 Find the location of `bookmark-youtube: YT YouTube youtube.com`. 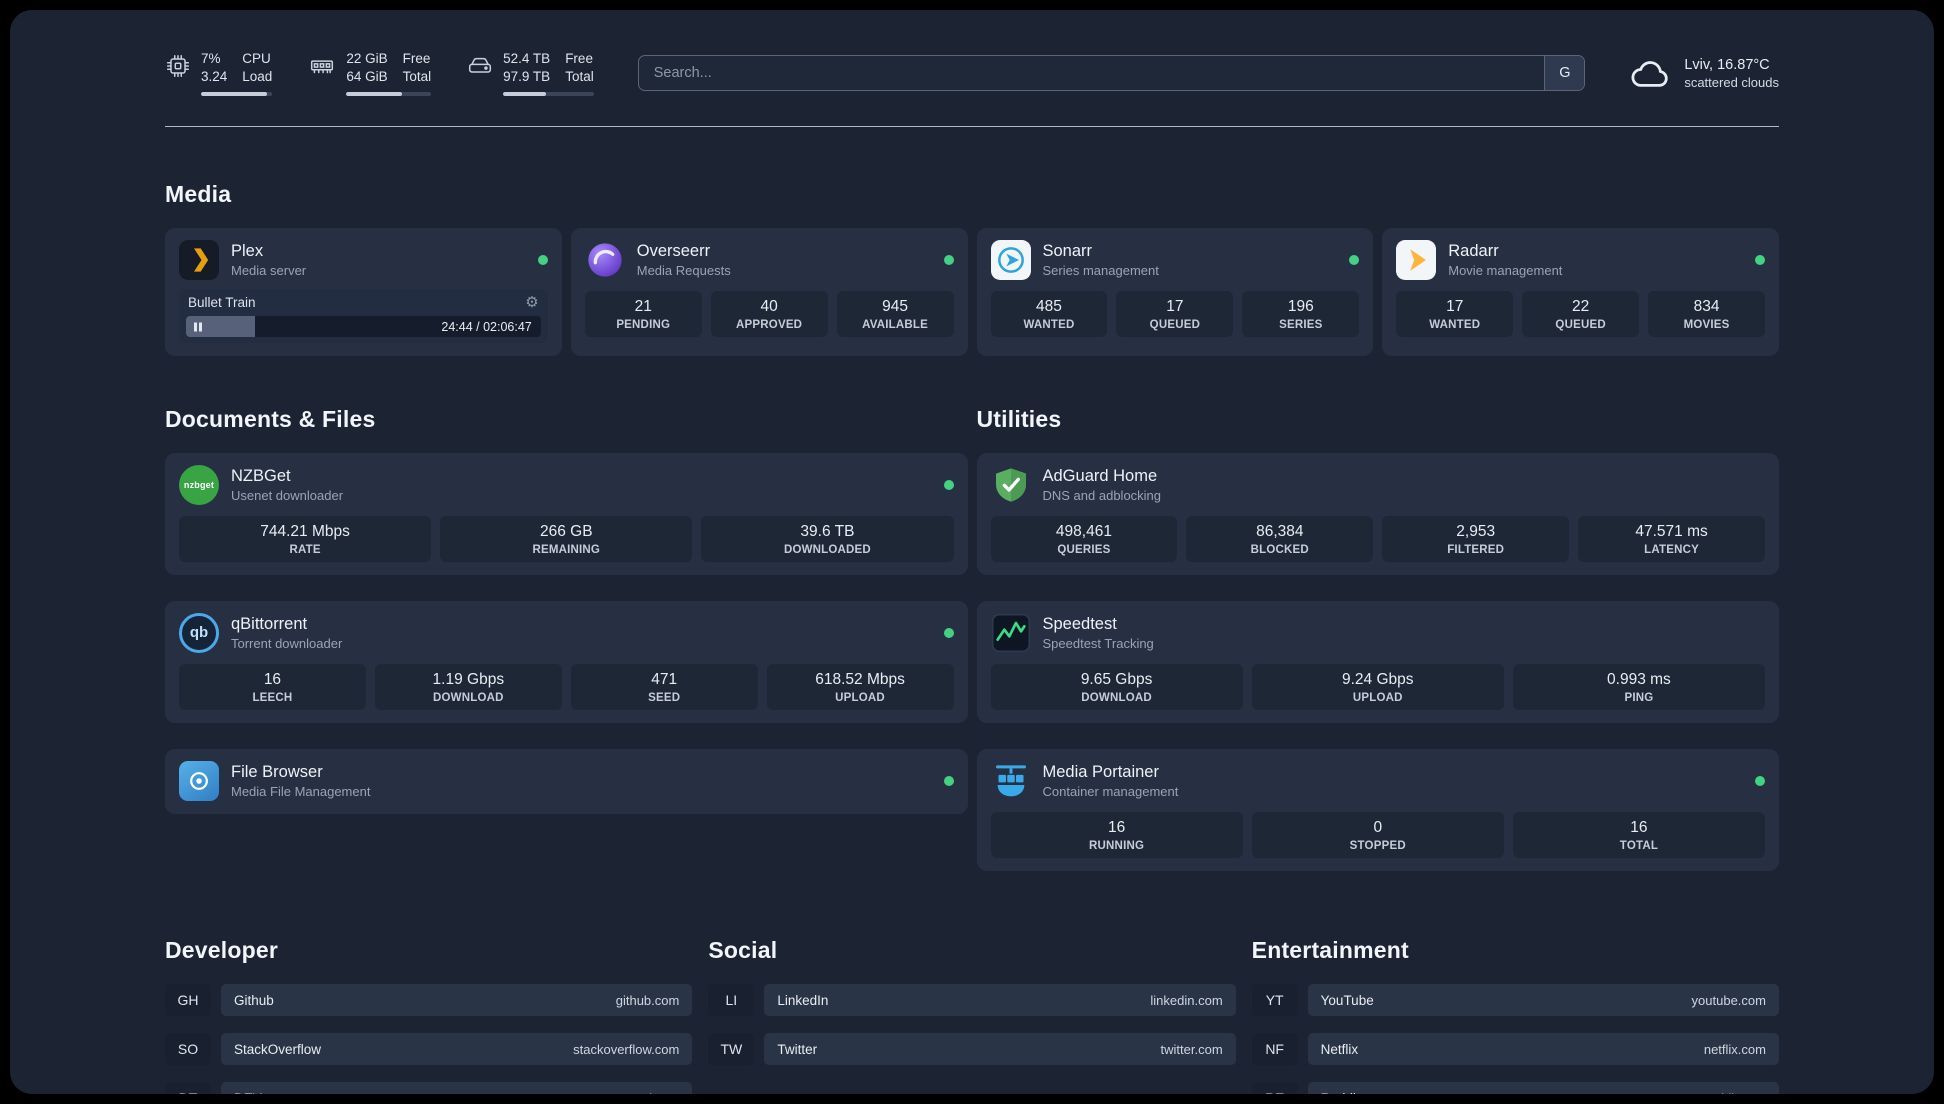

bookmark-youtube: YT YouTube youtube.com is located at coordinates (1515, 1000).